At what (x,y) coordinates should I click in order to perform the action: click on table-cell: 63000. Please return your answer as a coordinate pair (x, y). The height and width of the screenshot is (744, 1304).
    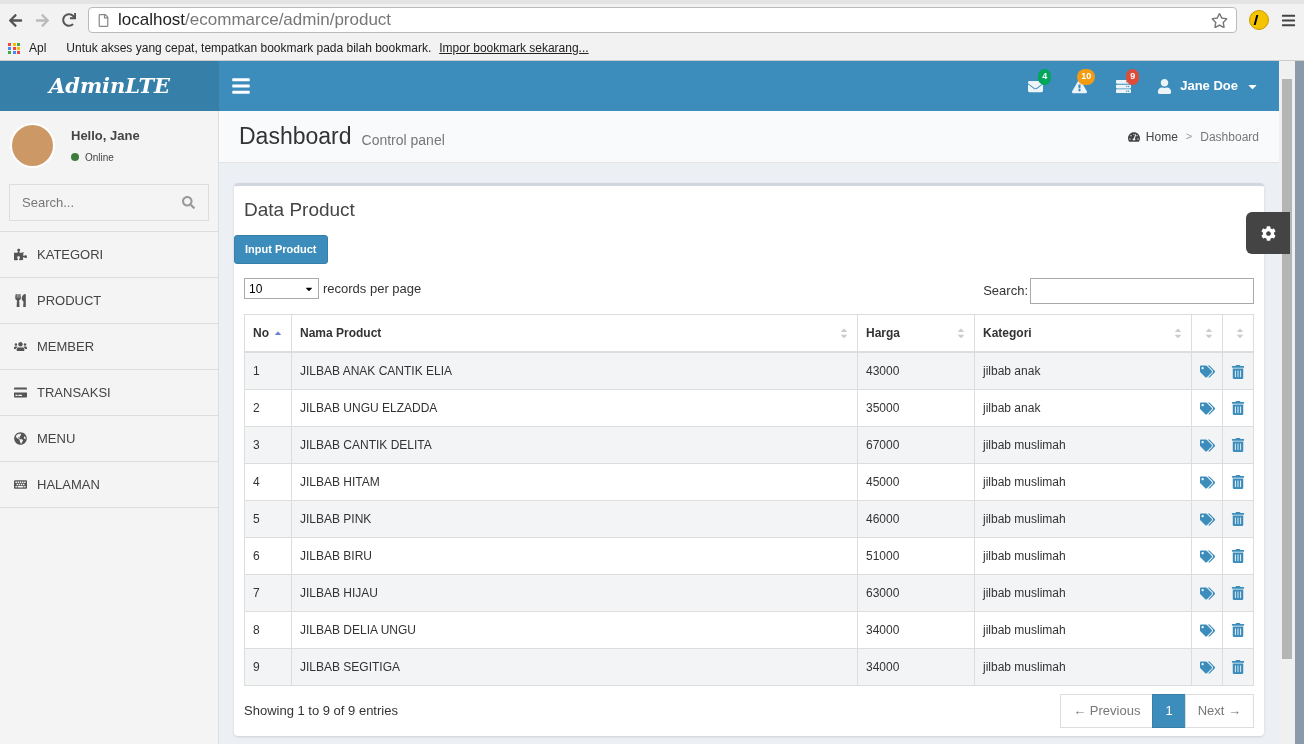
    Looking at the image, I should click on (916, 592).